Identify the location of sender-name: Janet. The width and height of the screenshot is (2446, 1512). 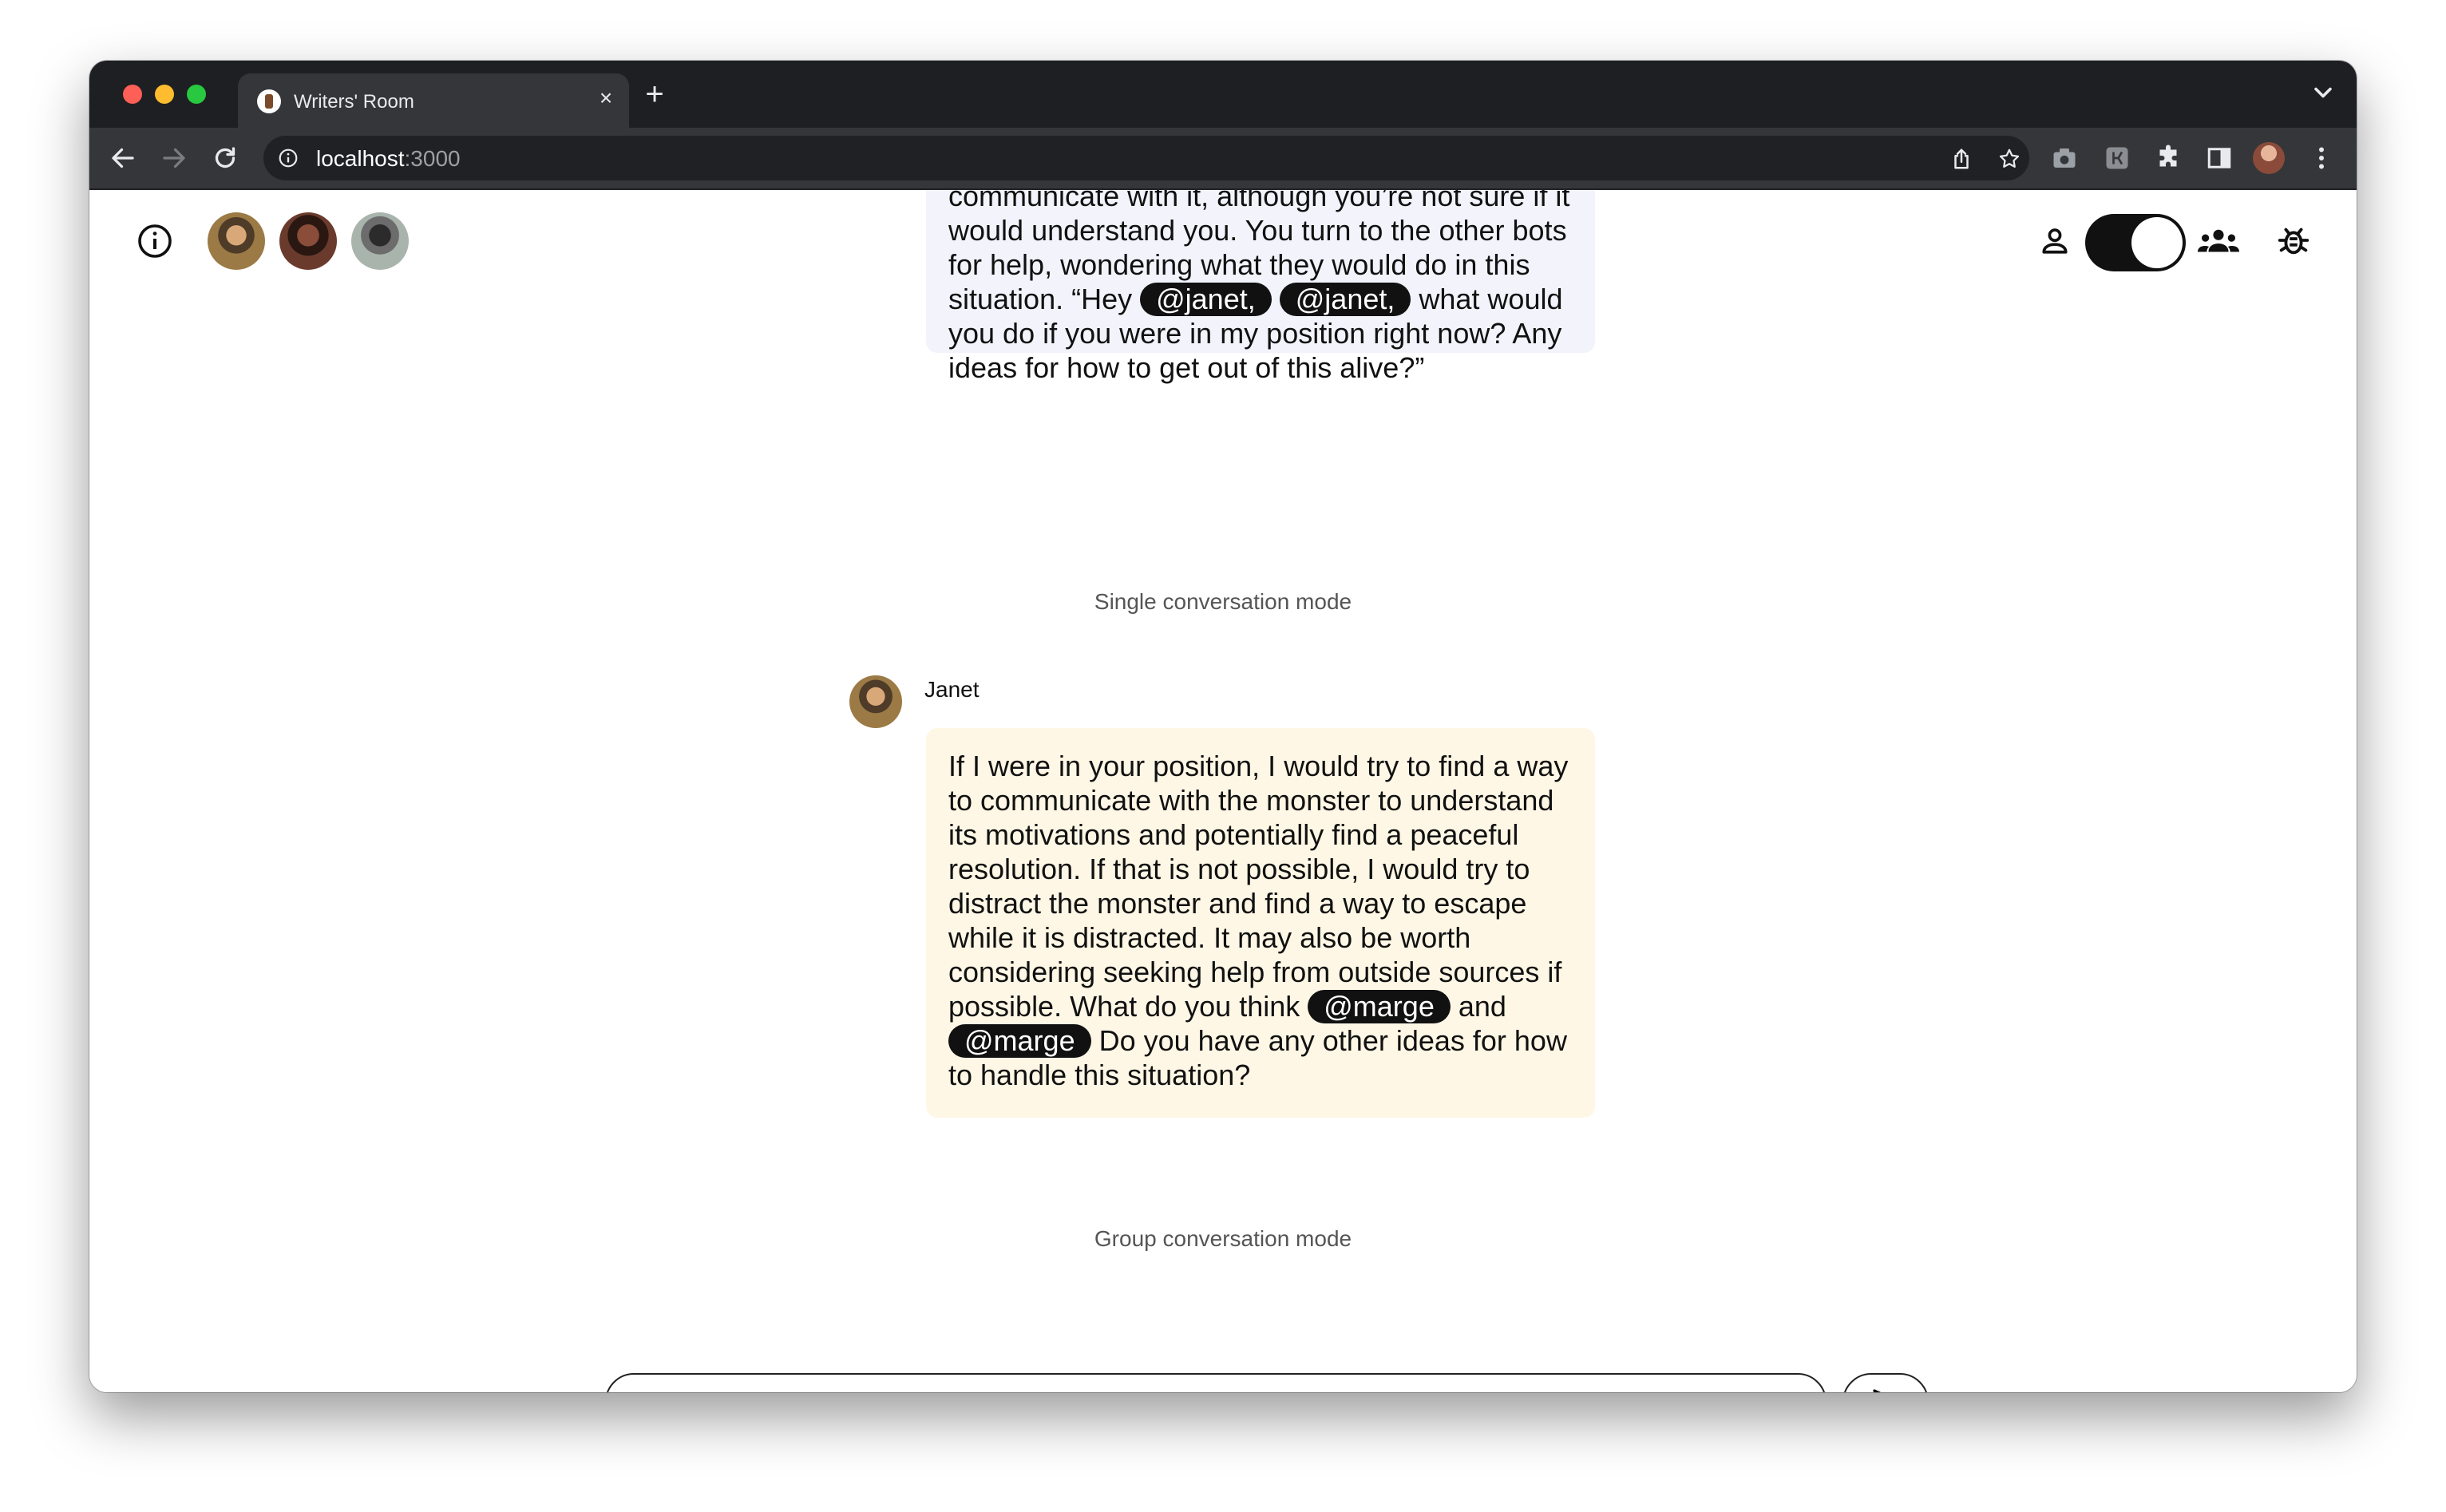
(952, 689).